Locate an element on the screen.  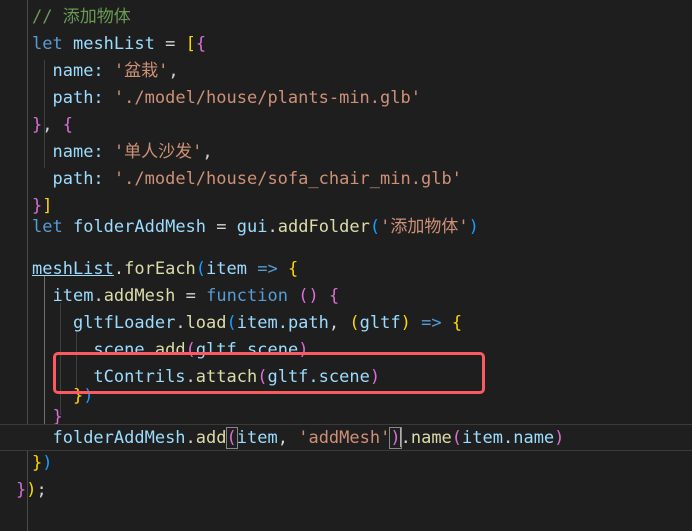
paren-open-matched: ( is located at coordinates (231, 438).